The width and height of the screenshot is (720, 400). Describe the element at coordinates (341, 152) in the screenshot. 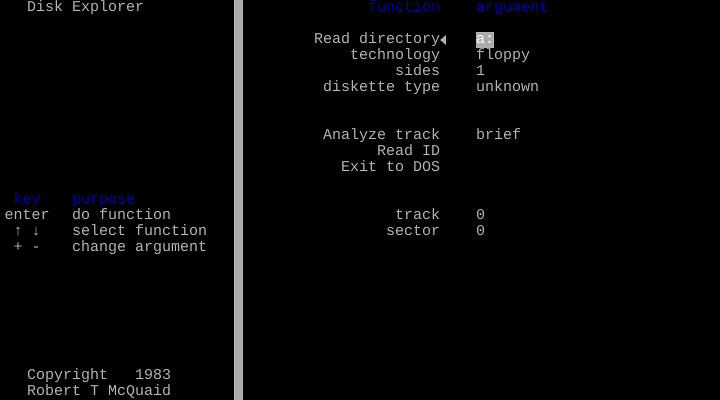

I see `function-label: Read ID` at that location.